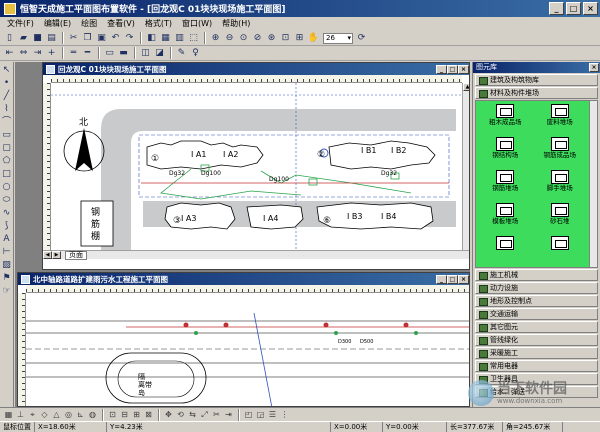 The image size is (600, 432). What do you see at coordinates (20, 24) in the screenshot?
I see `menu-file: 文件(F)` at bounding box center [20, 24].